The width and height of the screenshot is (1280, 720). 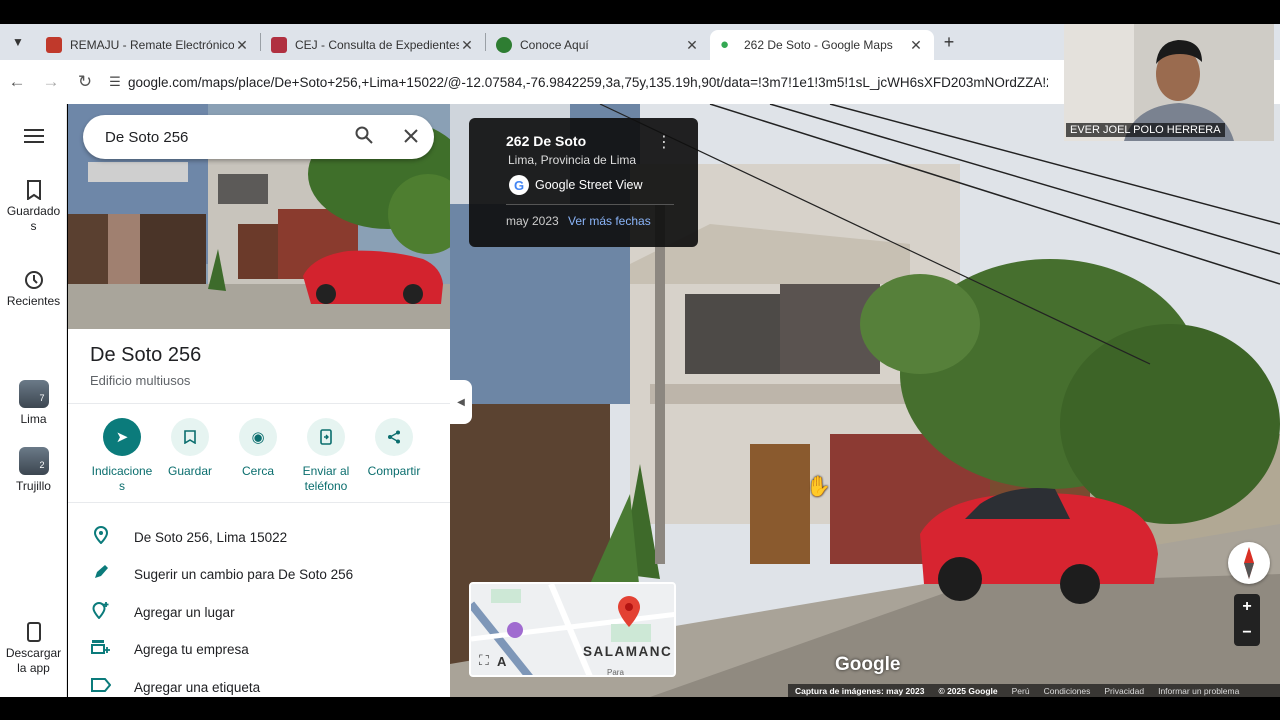 I want to click on zoom-controls: + −, so click(x=1247, y=620).